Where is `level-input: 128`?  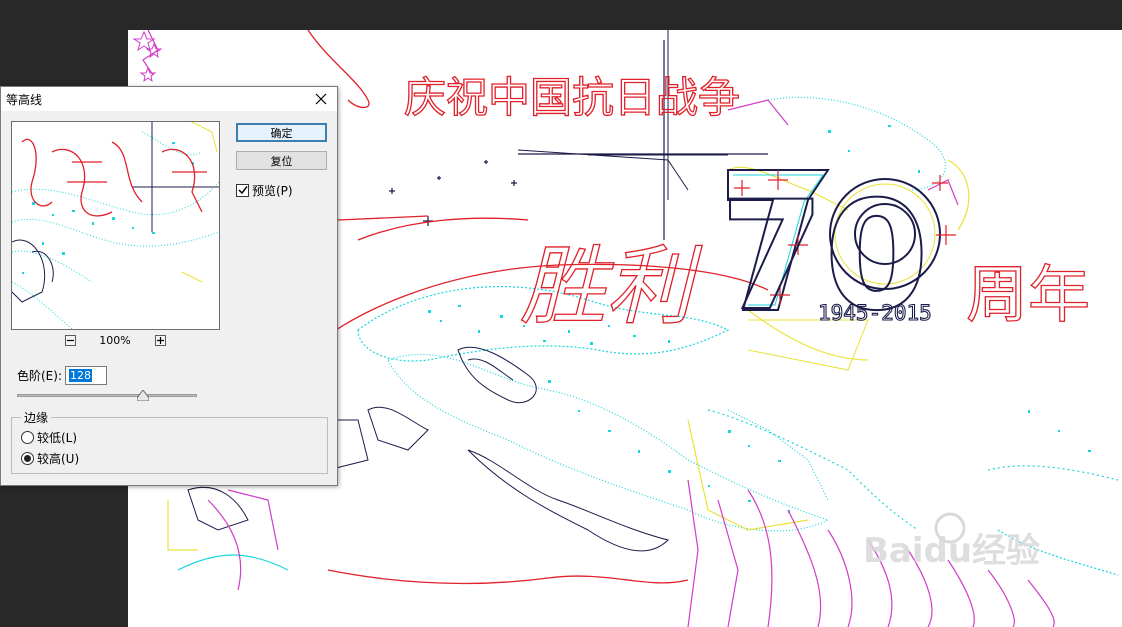 level-input: 128 is located at coordinates (86, 375).